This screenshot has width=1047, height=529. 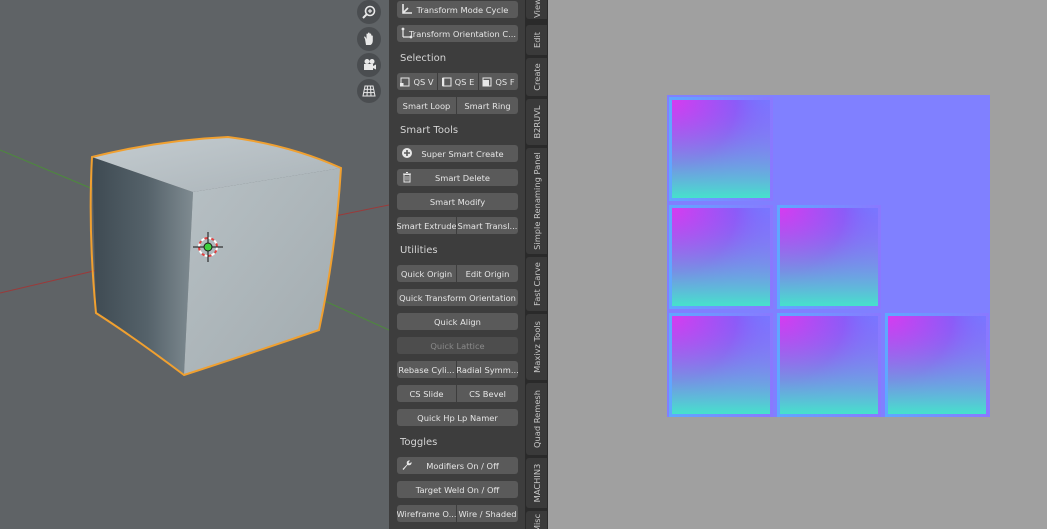 I want to click on tab-create: Create, so click(x=536, y=77).